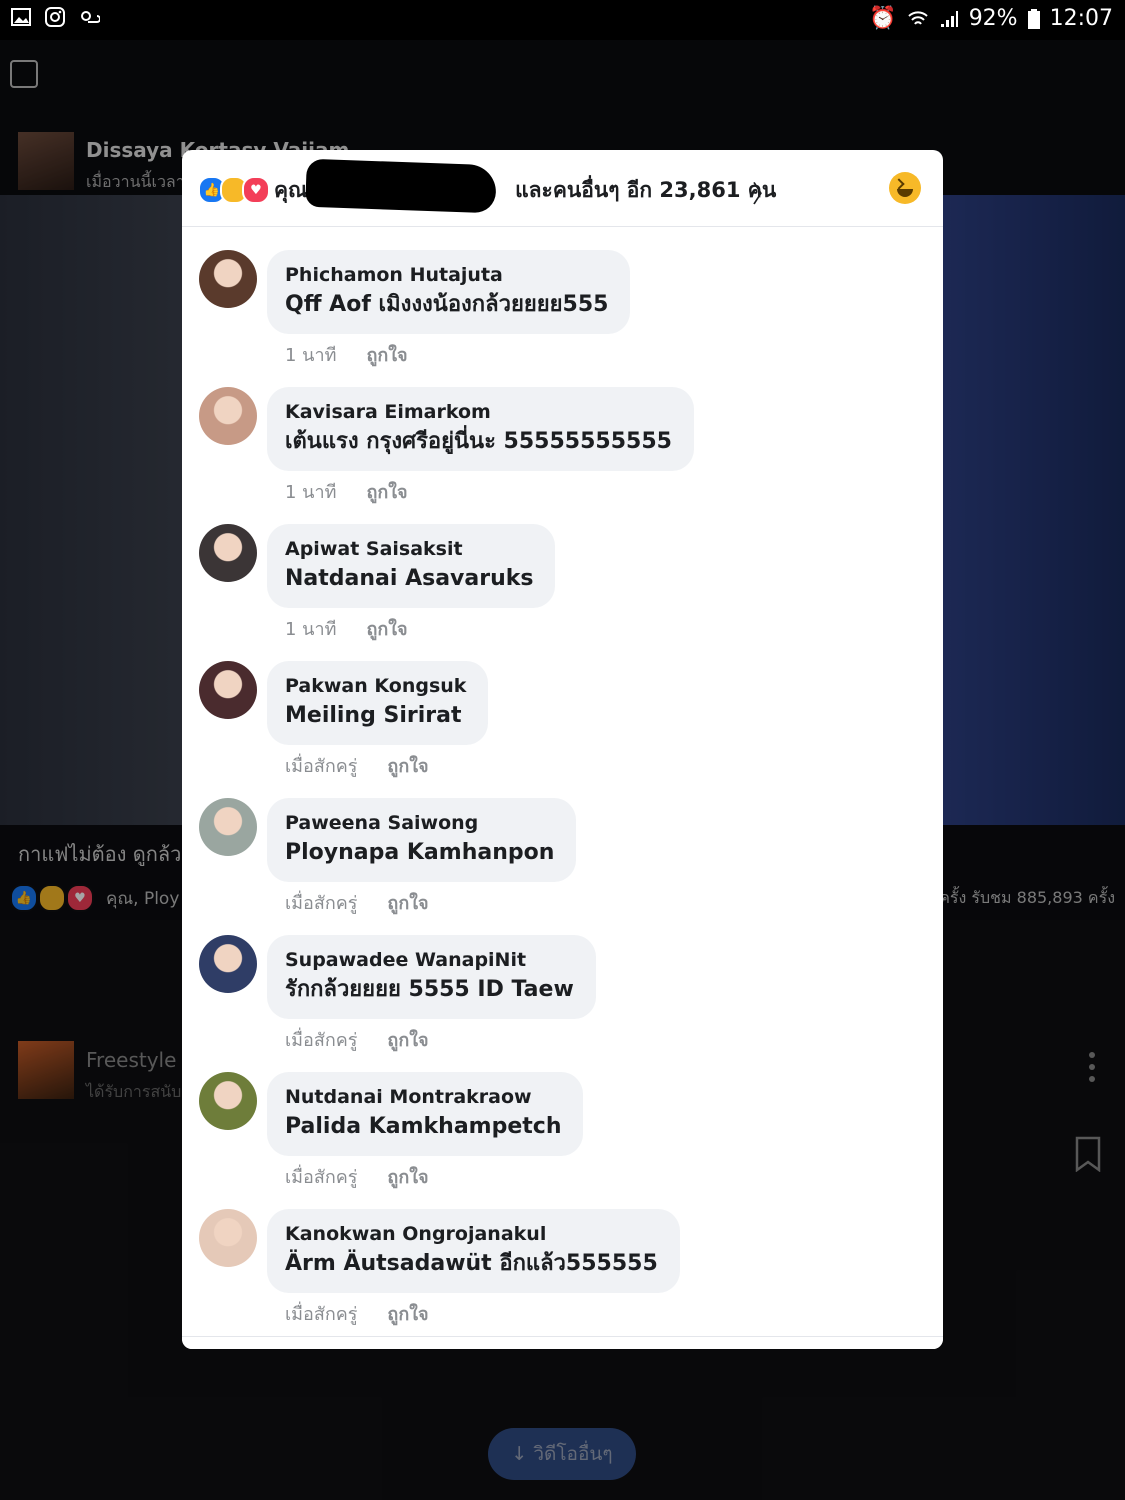 This screenshot has height=1500, width=1125. Describe the element at coordinates (764, 191) in the screenshot. I see `chevron-right-icon: 〉` at that location.